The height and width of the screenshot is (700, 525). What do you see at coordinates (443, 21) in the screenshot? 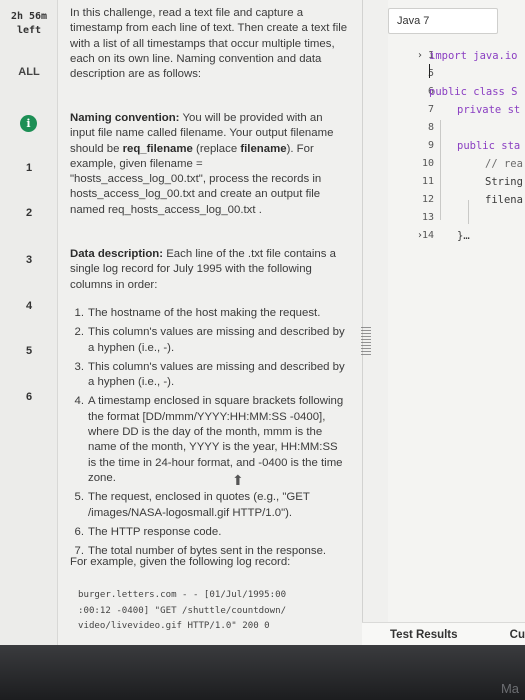
I see `language-select: Java 7` at bounding box center [443, 21].